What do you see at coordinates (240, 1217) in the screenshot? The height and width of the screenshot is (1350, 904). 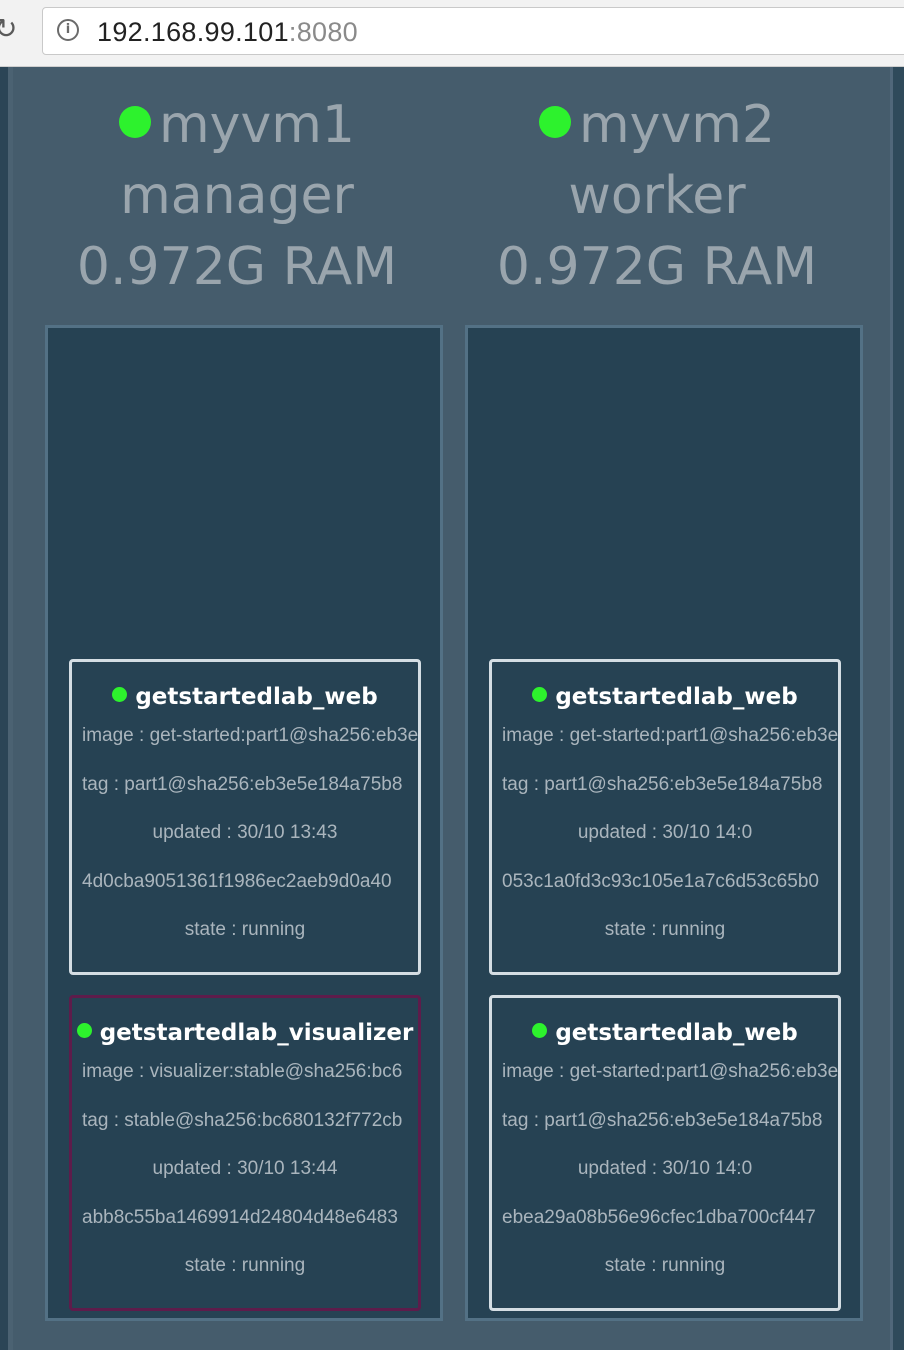 I see `task-id: abb8c55ba1469914d24804d48e6483` at bounding box center [240, 1217].